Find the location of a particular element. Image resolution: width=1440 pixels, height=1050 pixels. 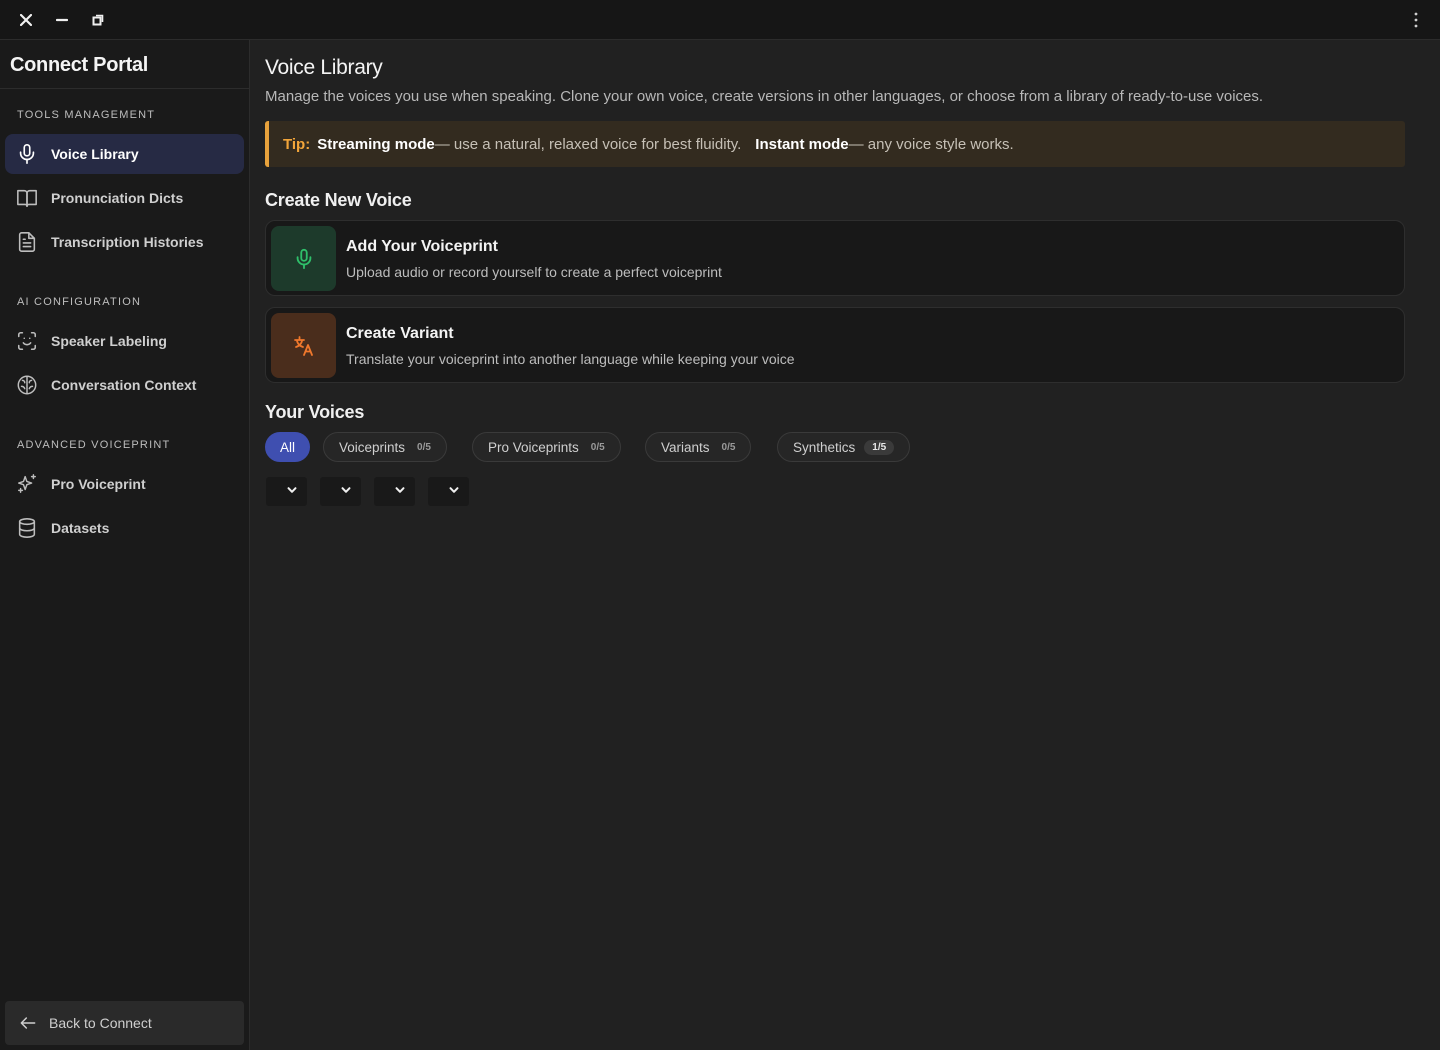

sidebar-item-transcription-histories: Transcription Histories is located at coordinates (124, 242).